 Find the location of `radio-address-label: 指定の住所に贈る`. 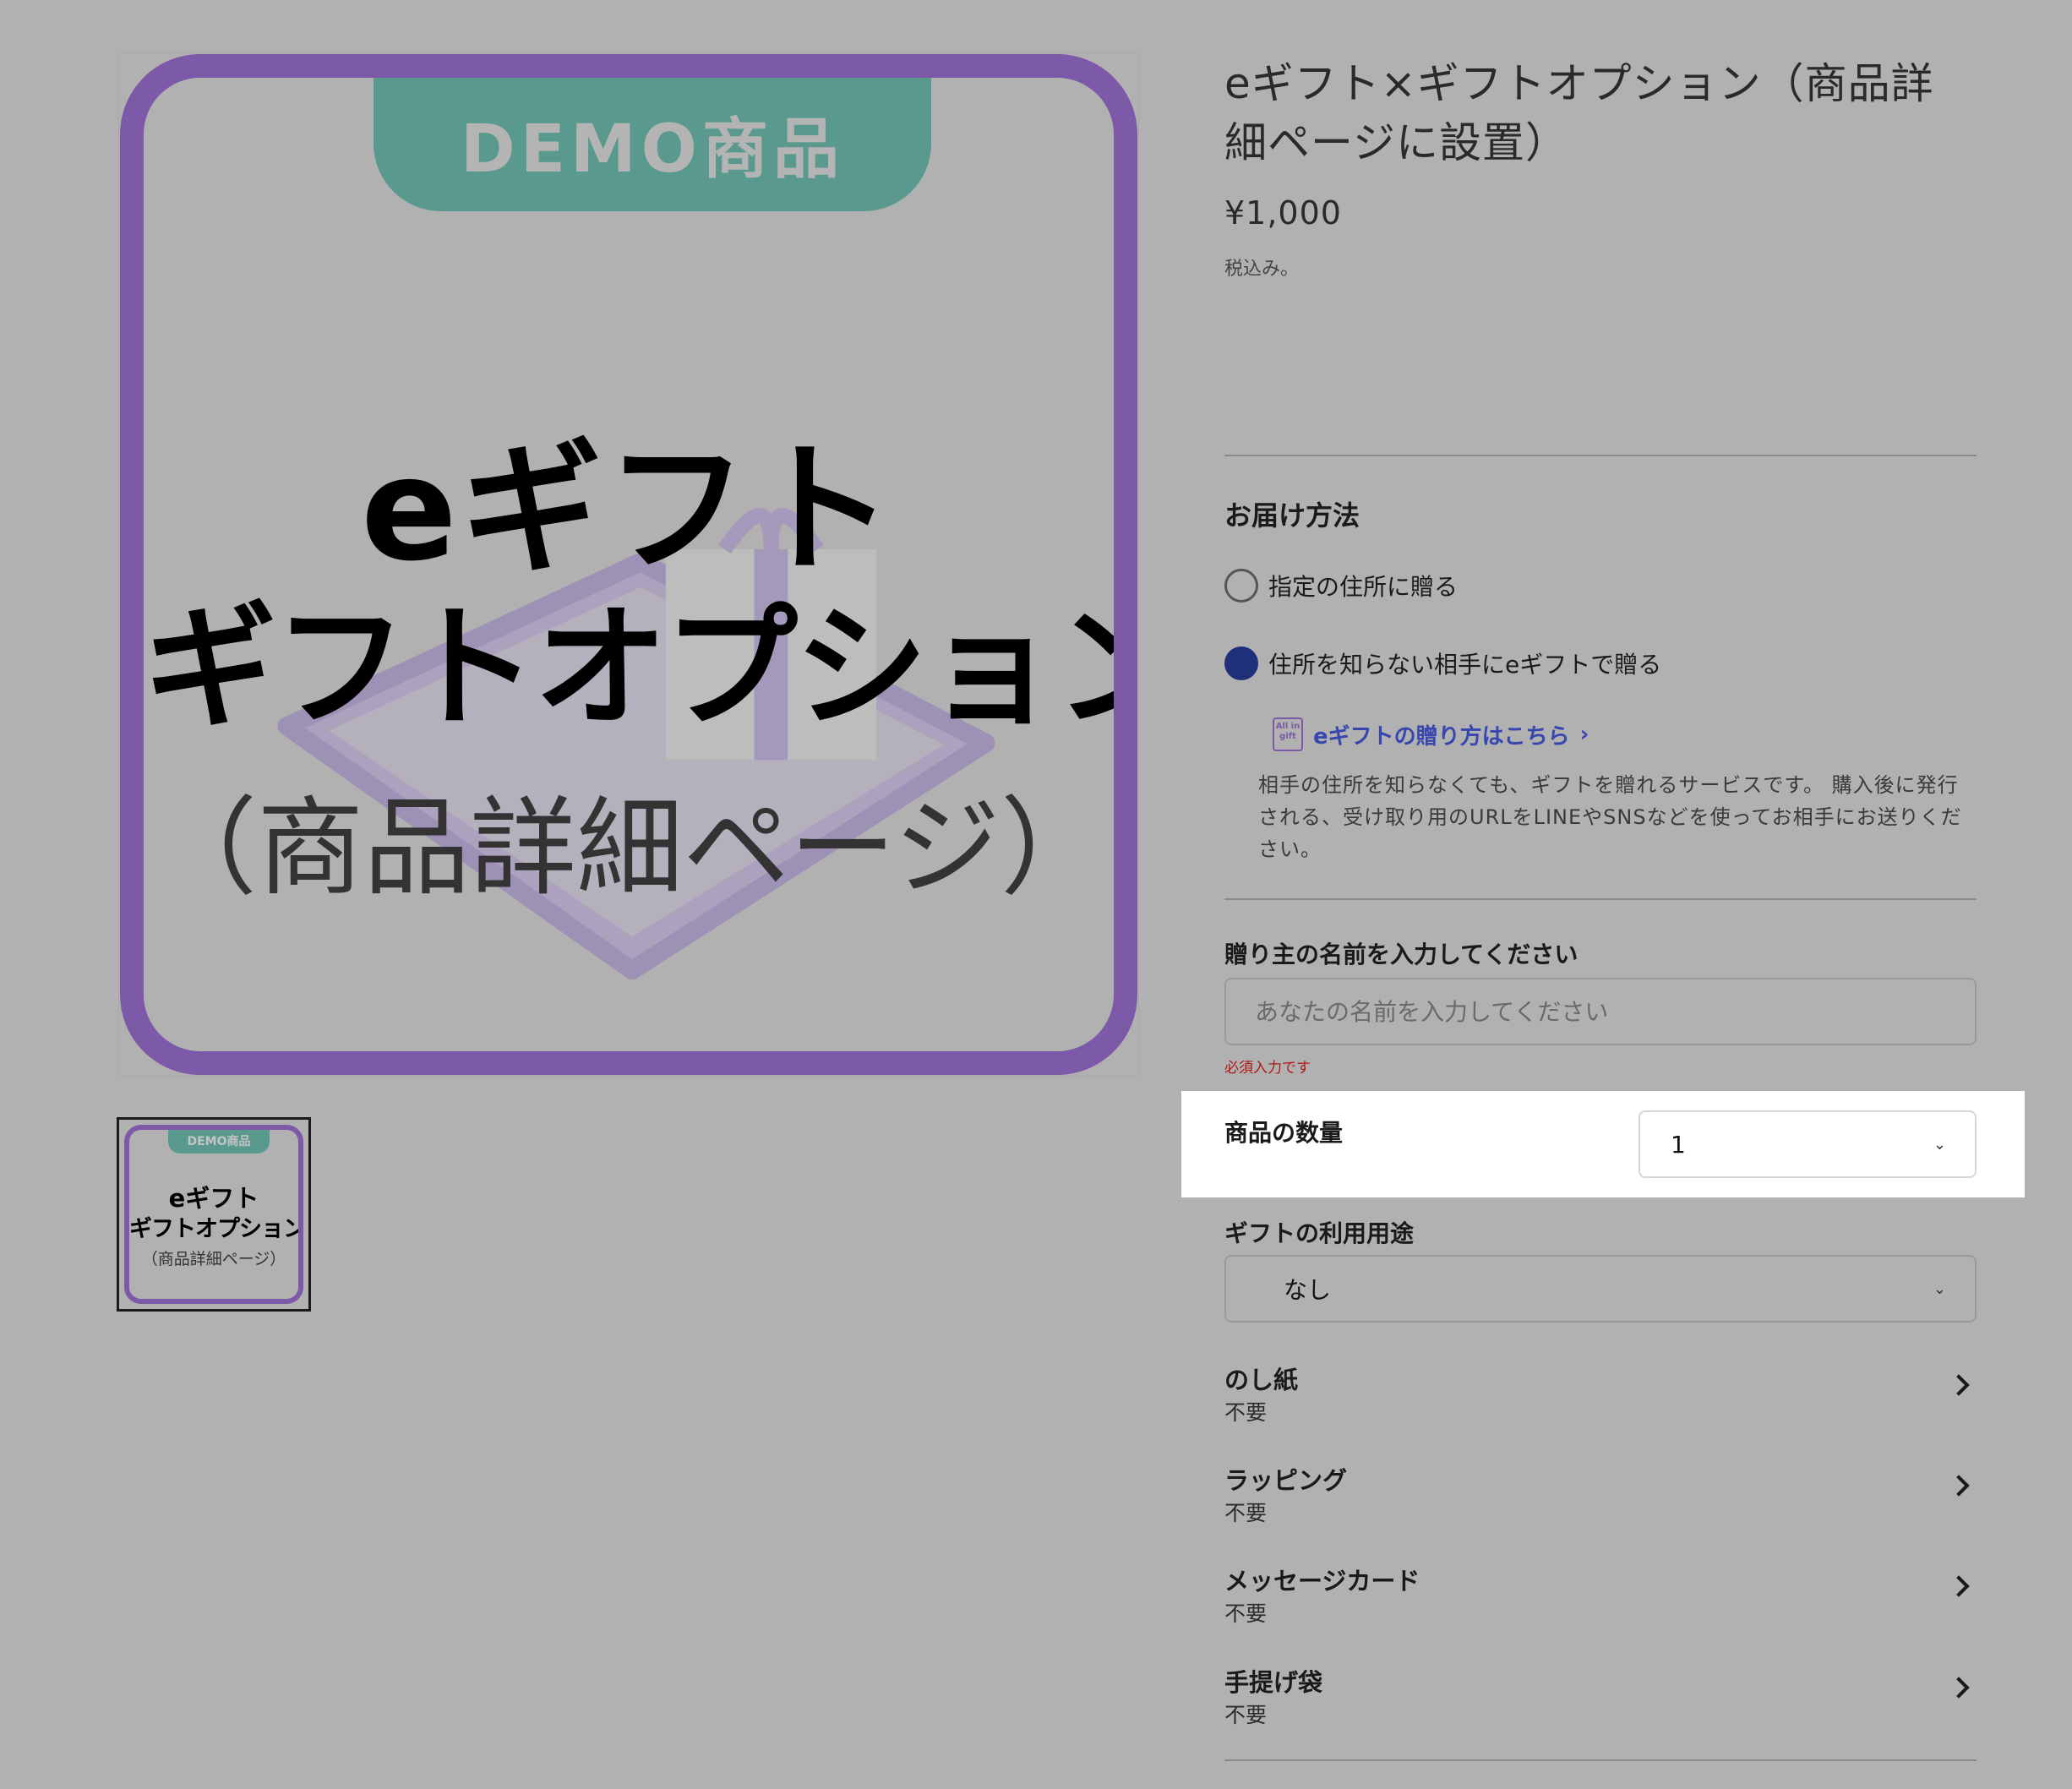

radio-address-label: 指定の住所に贈る is located at coordinates (1363, 586).